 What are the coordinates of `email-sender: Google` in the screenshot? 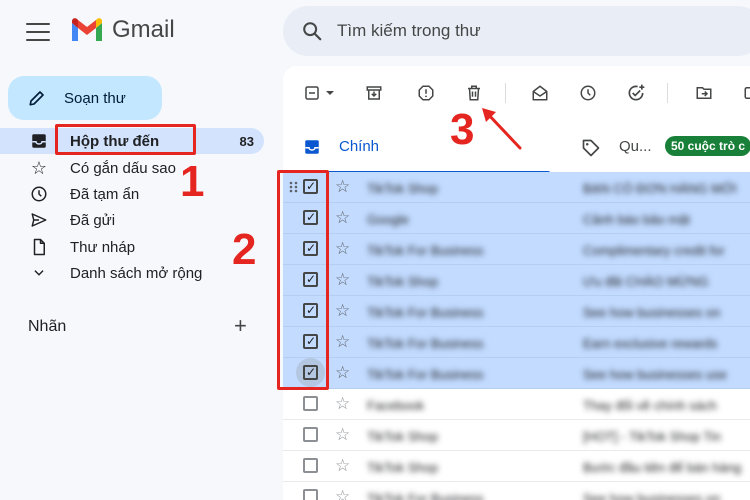 It's located at (388, 219).